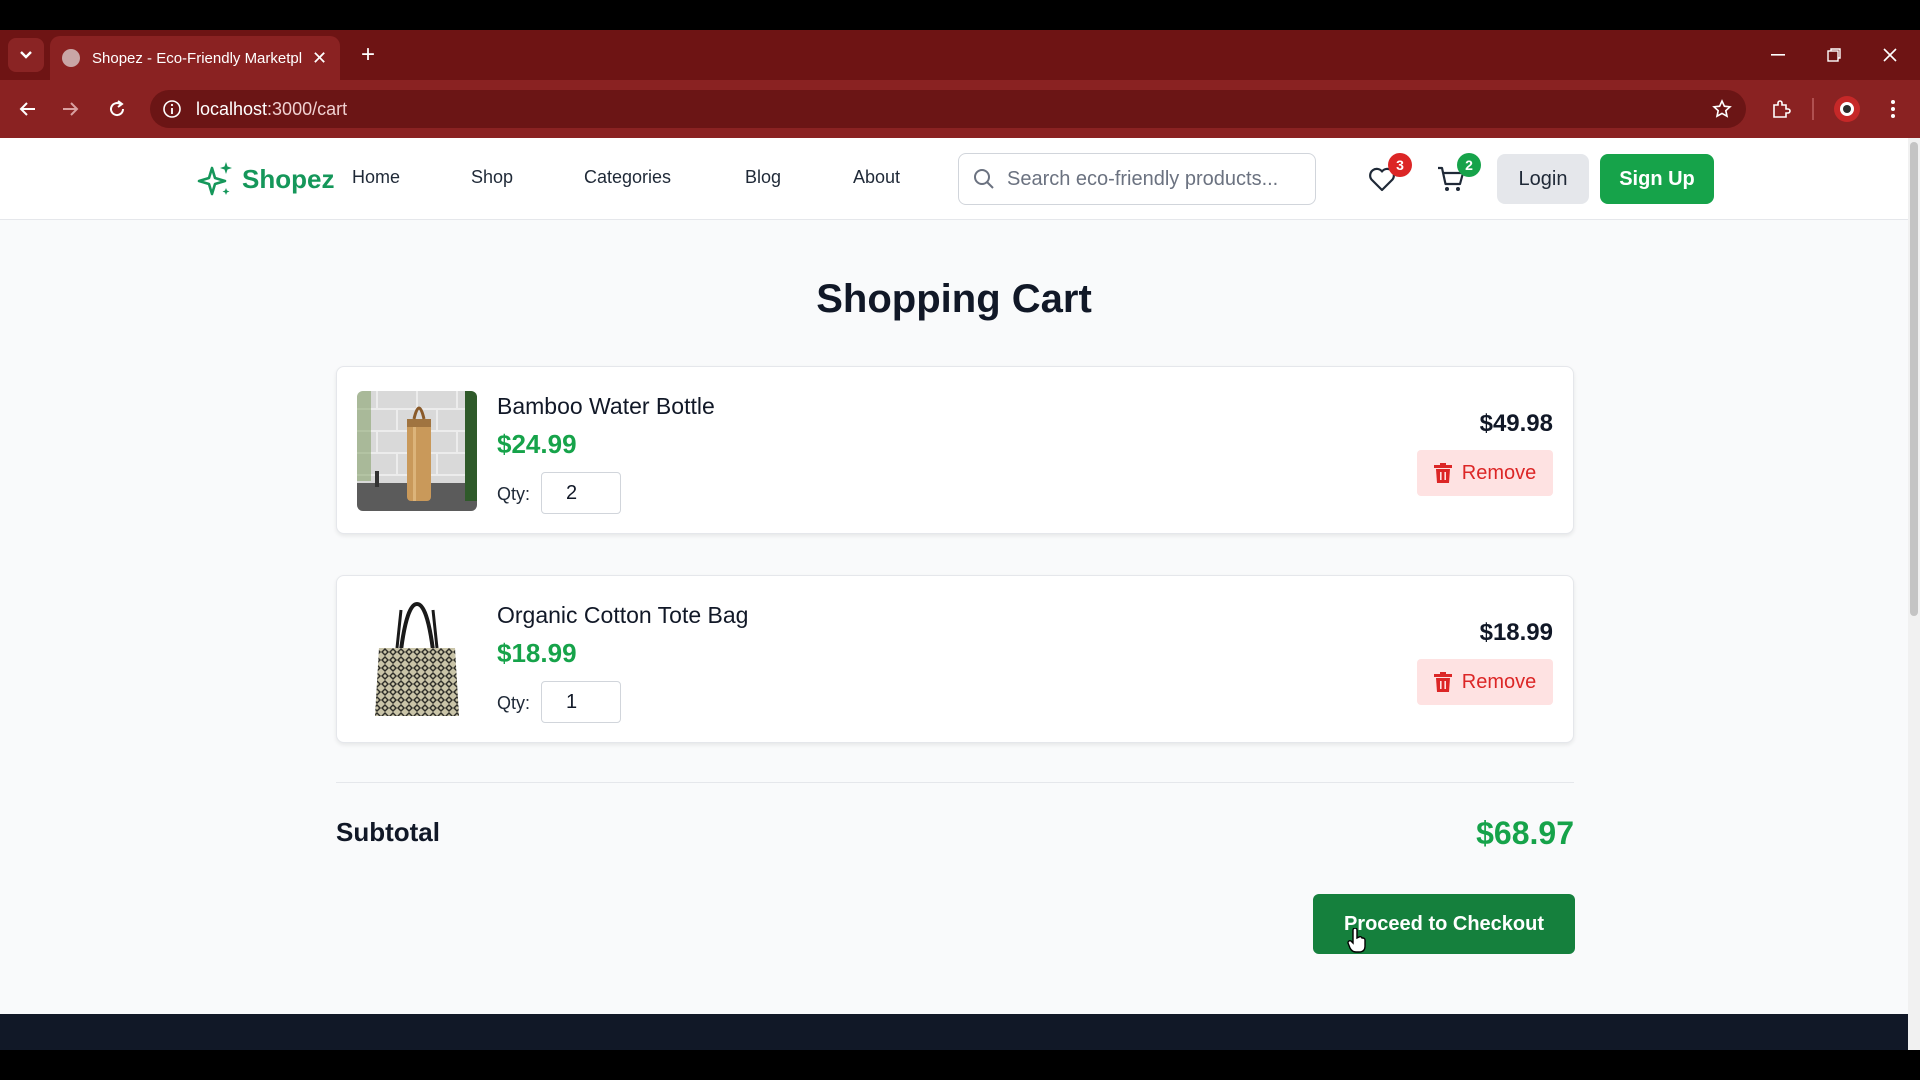 The image size is (1920, 1080). What do you see at coordinates (1781, 109) in the screenshot?
I see `extensions-icon` at bounding box center [1781, 109].